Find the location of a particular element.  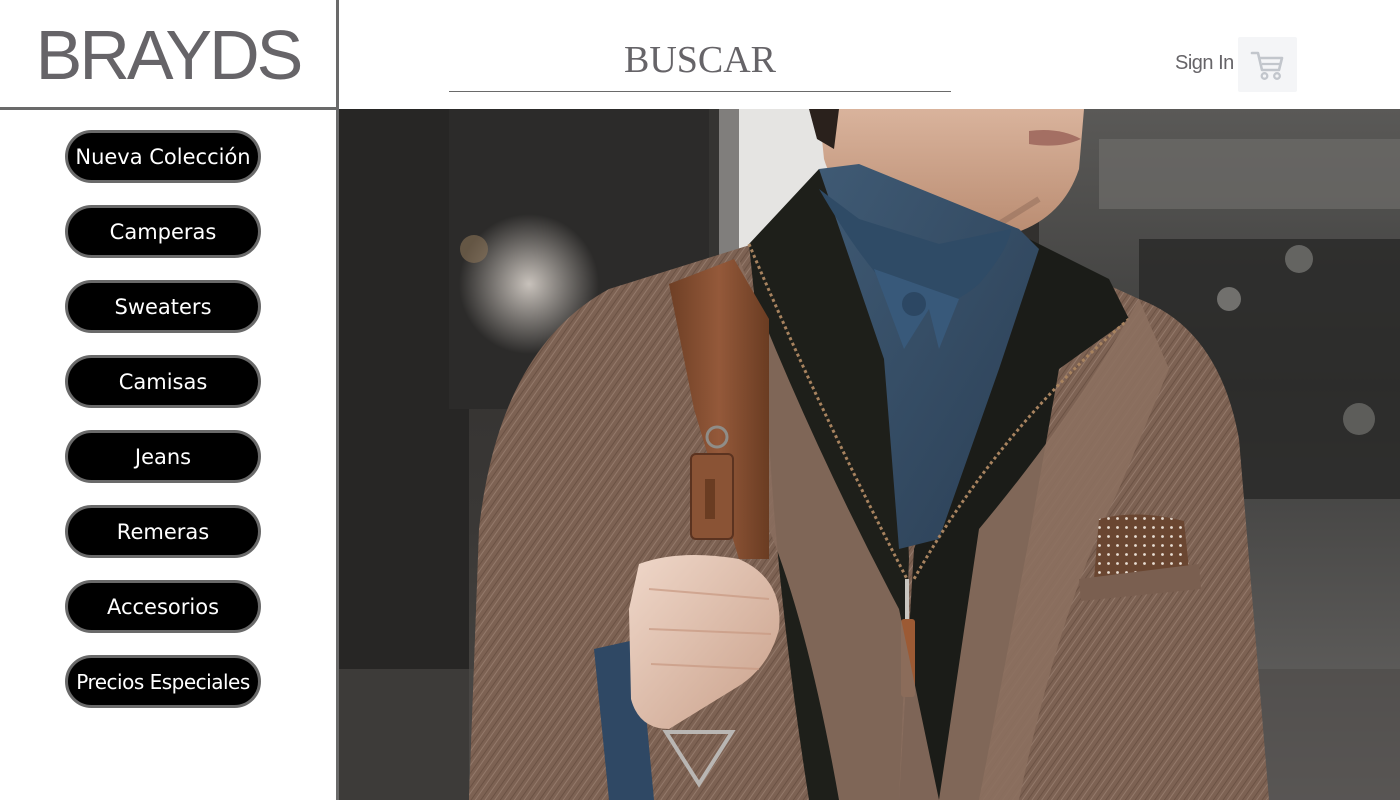

nav-item-jeans: Jeans is located at coordinates (163, 456).